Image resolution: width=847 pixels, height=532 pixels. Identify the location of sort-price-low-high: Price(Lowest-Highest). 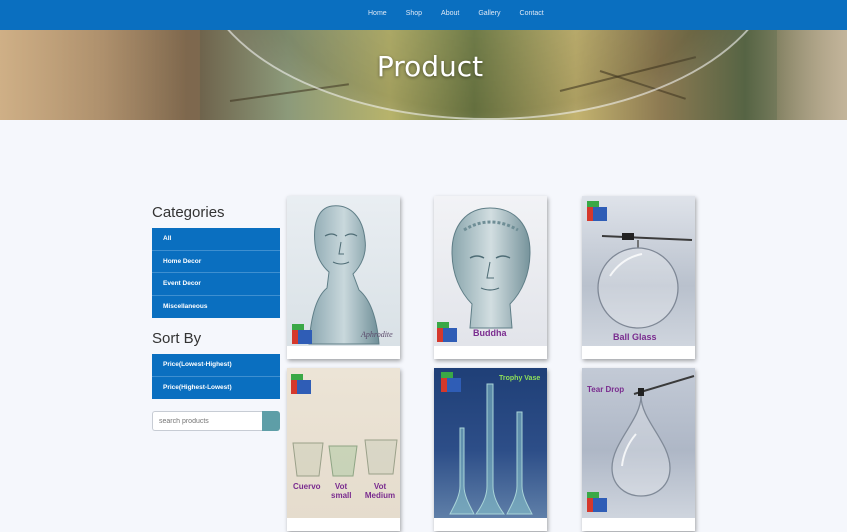
(216, 365).